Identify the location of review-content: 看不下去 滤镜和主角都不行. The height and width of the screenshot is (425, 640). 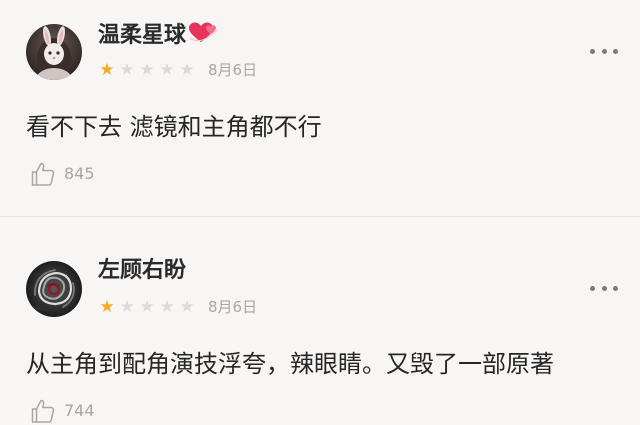
(174, 127).